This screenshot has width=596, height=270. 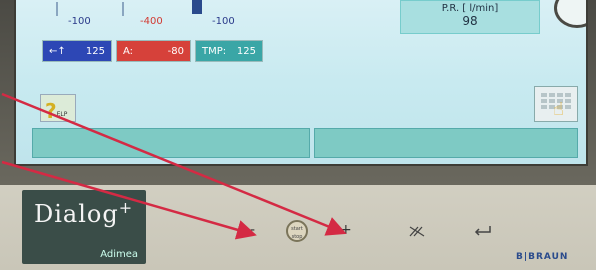 I want to click on arrow-to-minus, so click(x=129, y=200).